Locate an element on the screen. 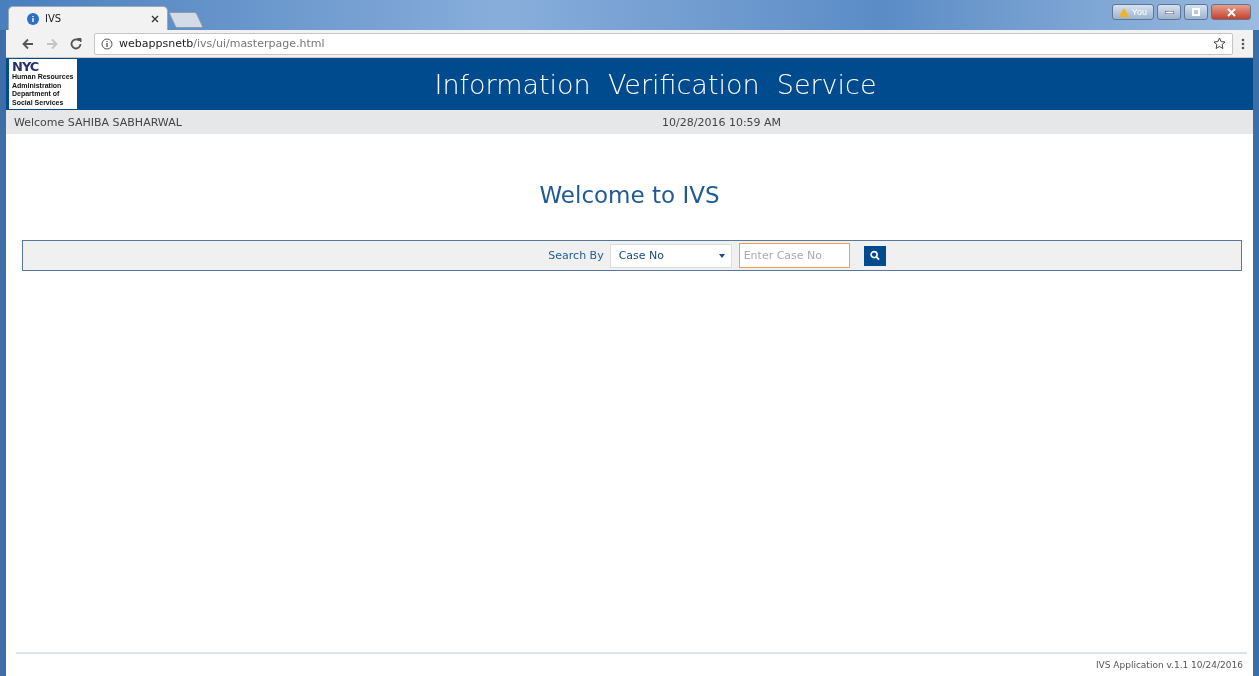 The height and width of the screenshot is (676, 1259). version-text: IVS Application v.1.1 10/24/2016 is located at coordinates (1169, 665).